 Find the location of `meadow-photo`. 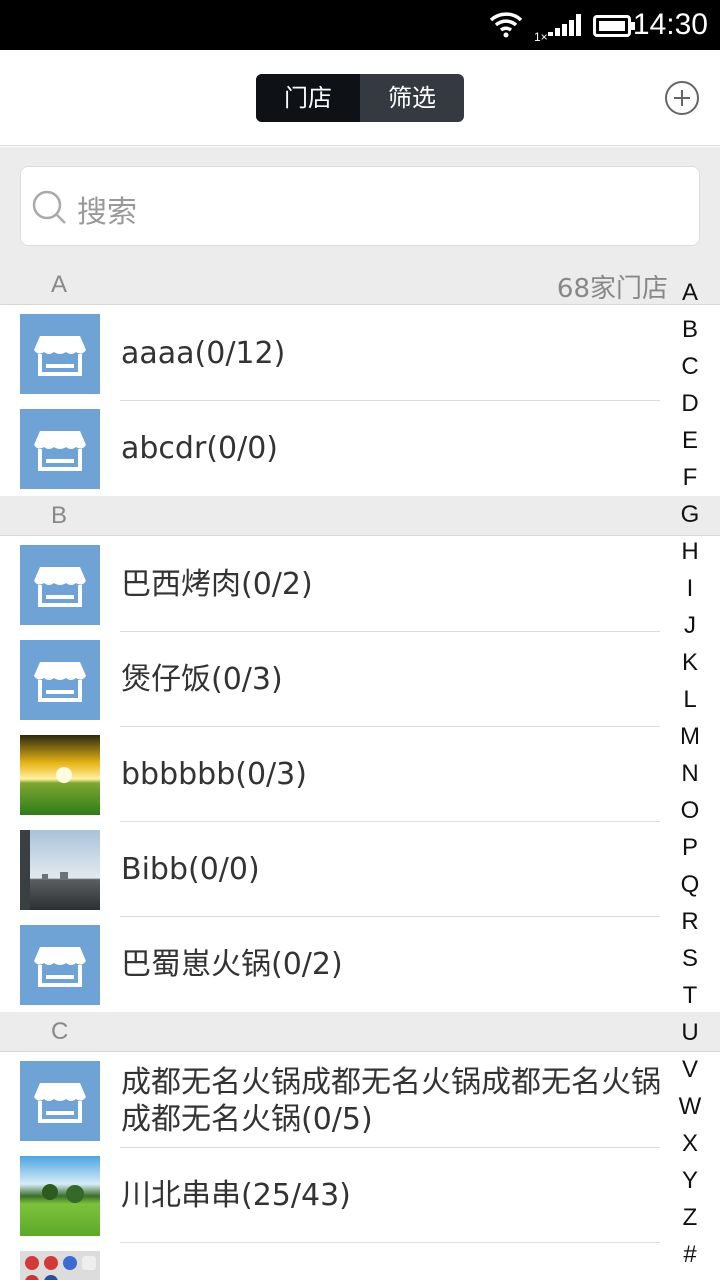

meadow-photo is located at coordinates (60, 1196).